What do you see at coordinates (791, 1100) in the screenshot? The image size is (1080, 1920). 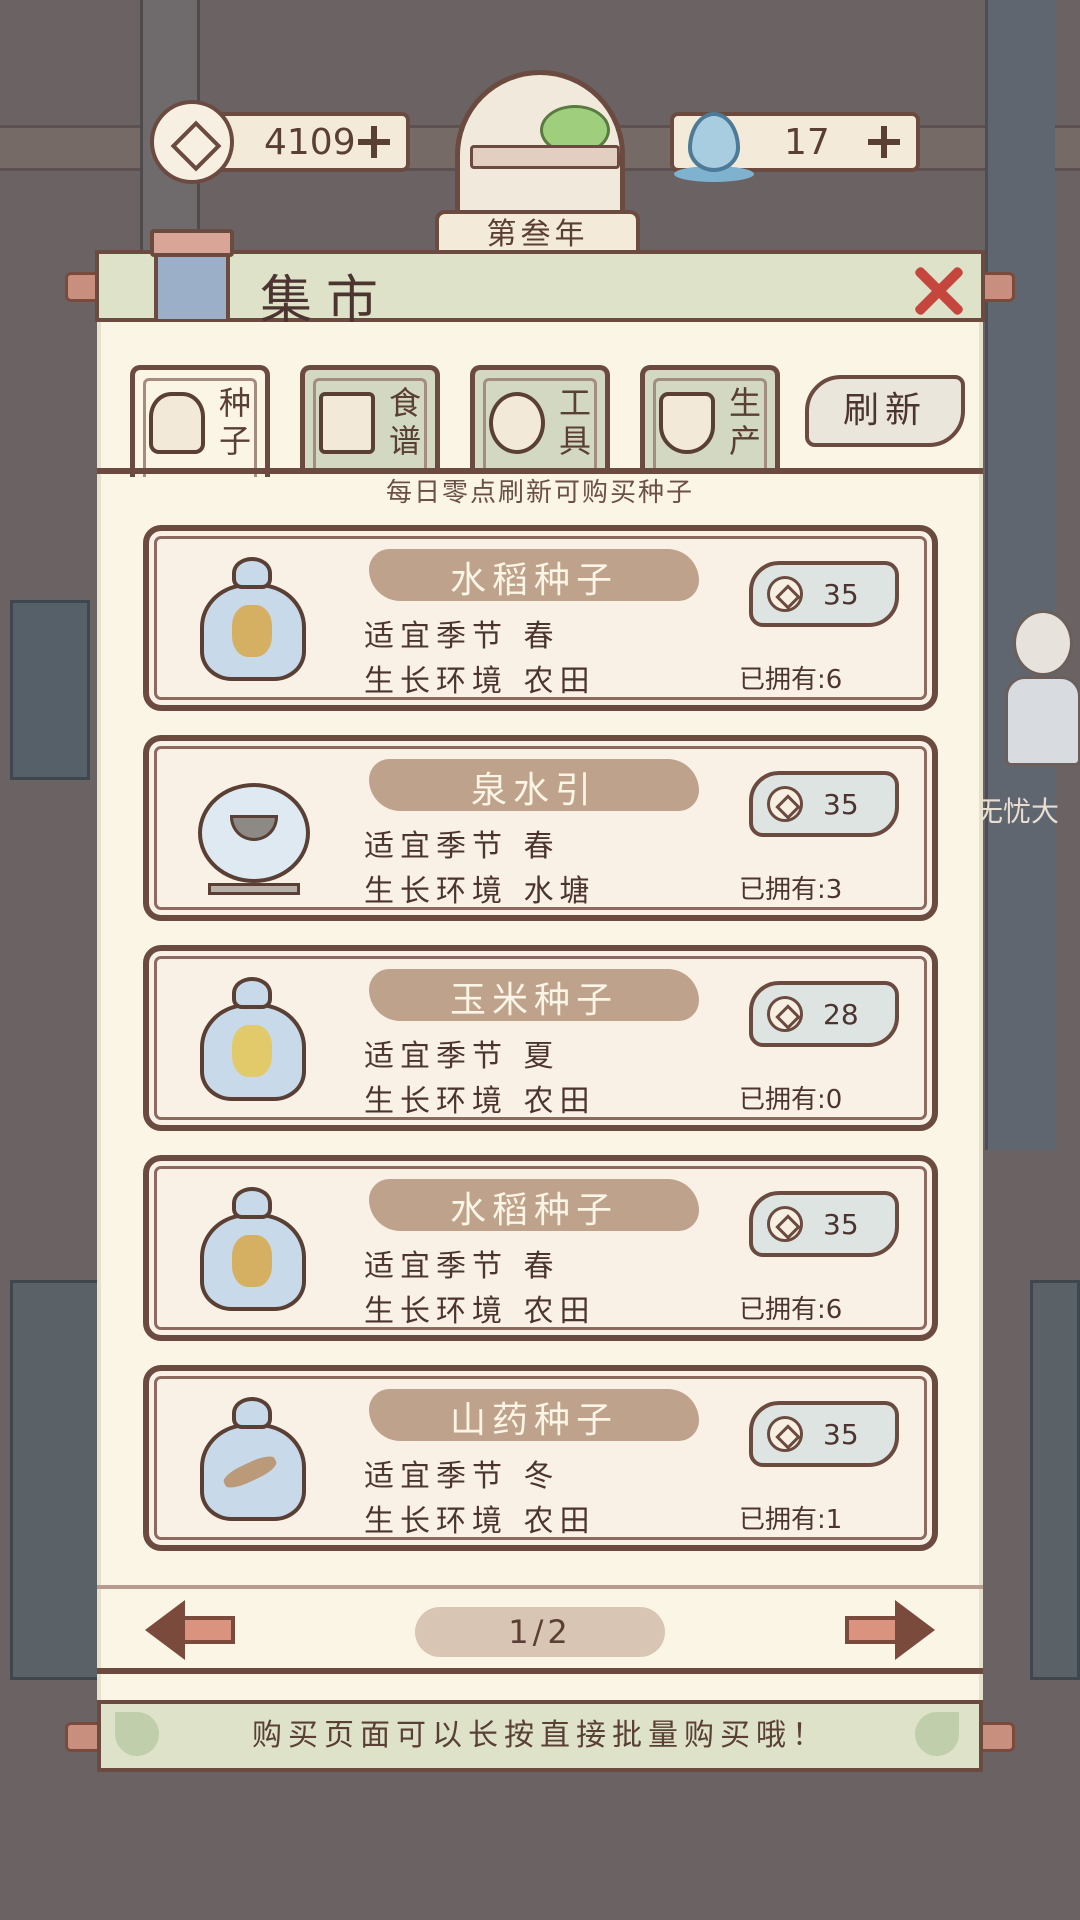 I see `item-owned: 已拥有:0` at bounding box center [791, 1100].